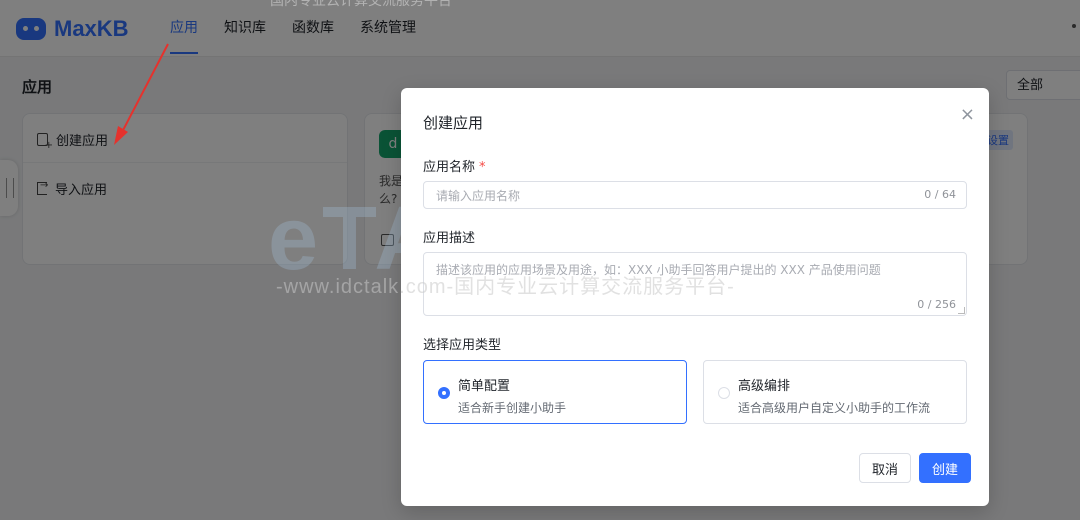 This screenshot has width=1080, height=520. Describe the element at coordinates (141, 94) in the screenshot. I see `annotation-arrow-icon` at that location.